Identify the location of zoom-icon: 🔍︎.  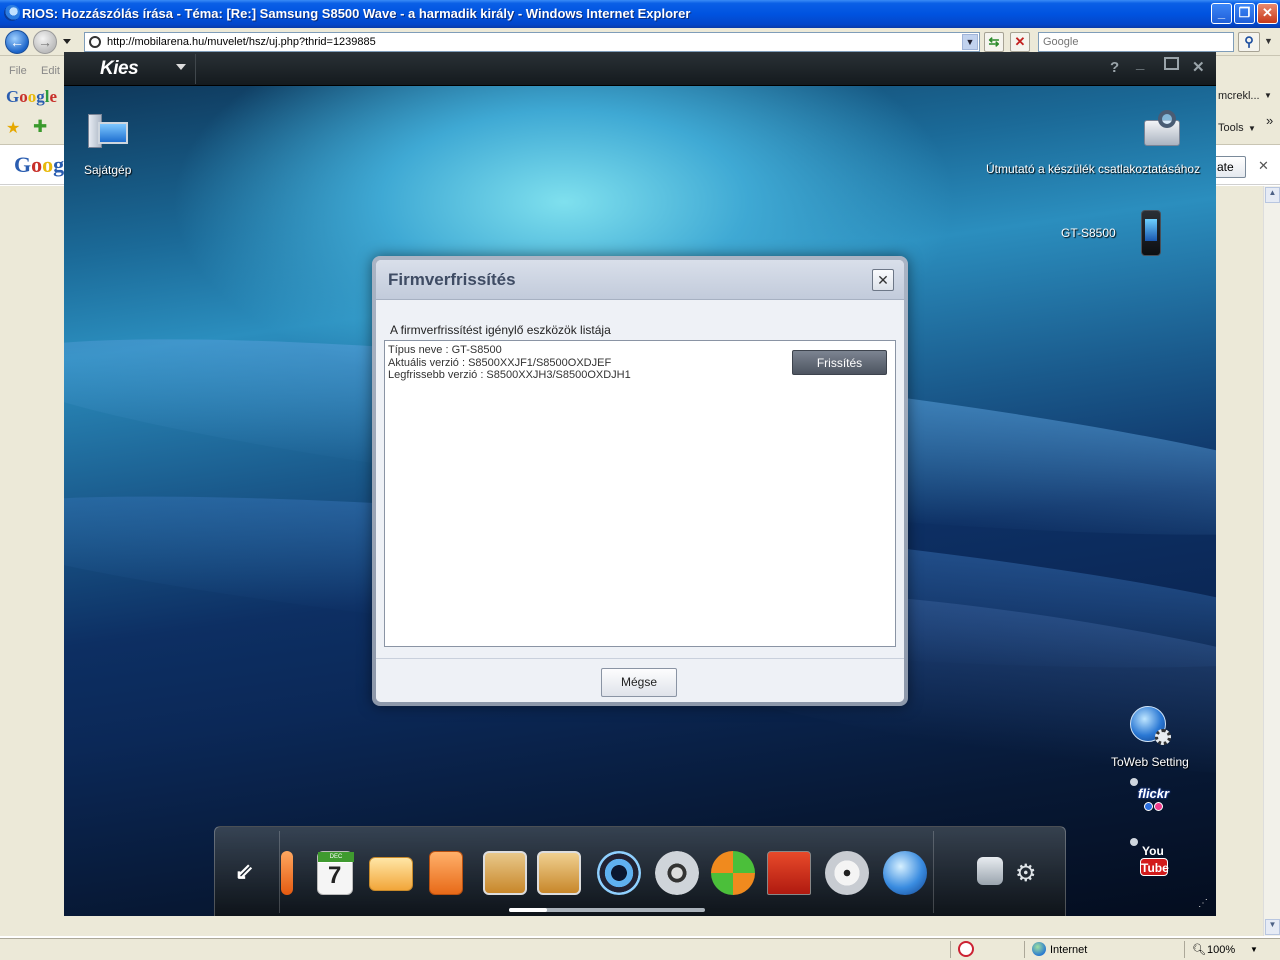
(1199, 949).